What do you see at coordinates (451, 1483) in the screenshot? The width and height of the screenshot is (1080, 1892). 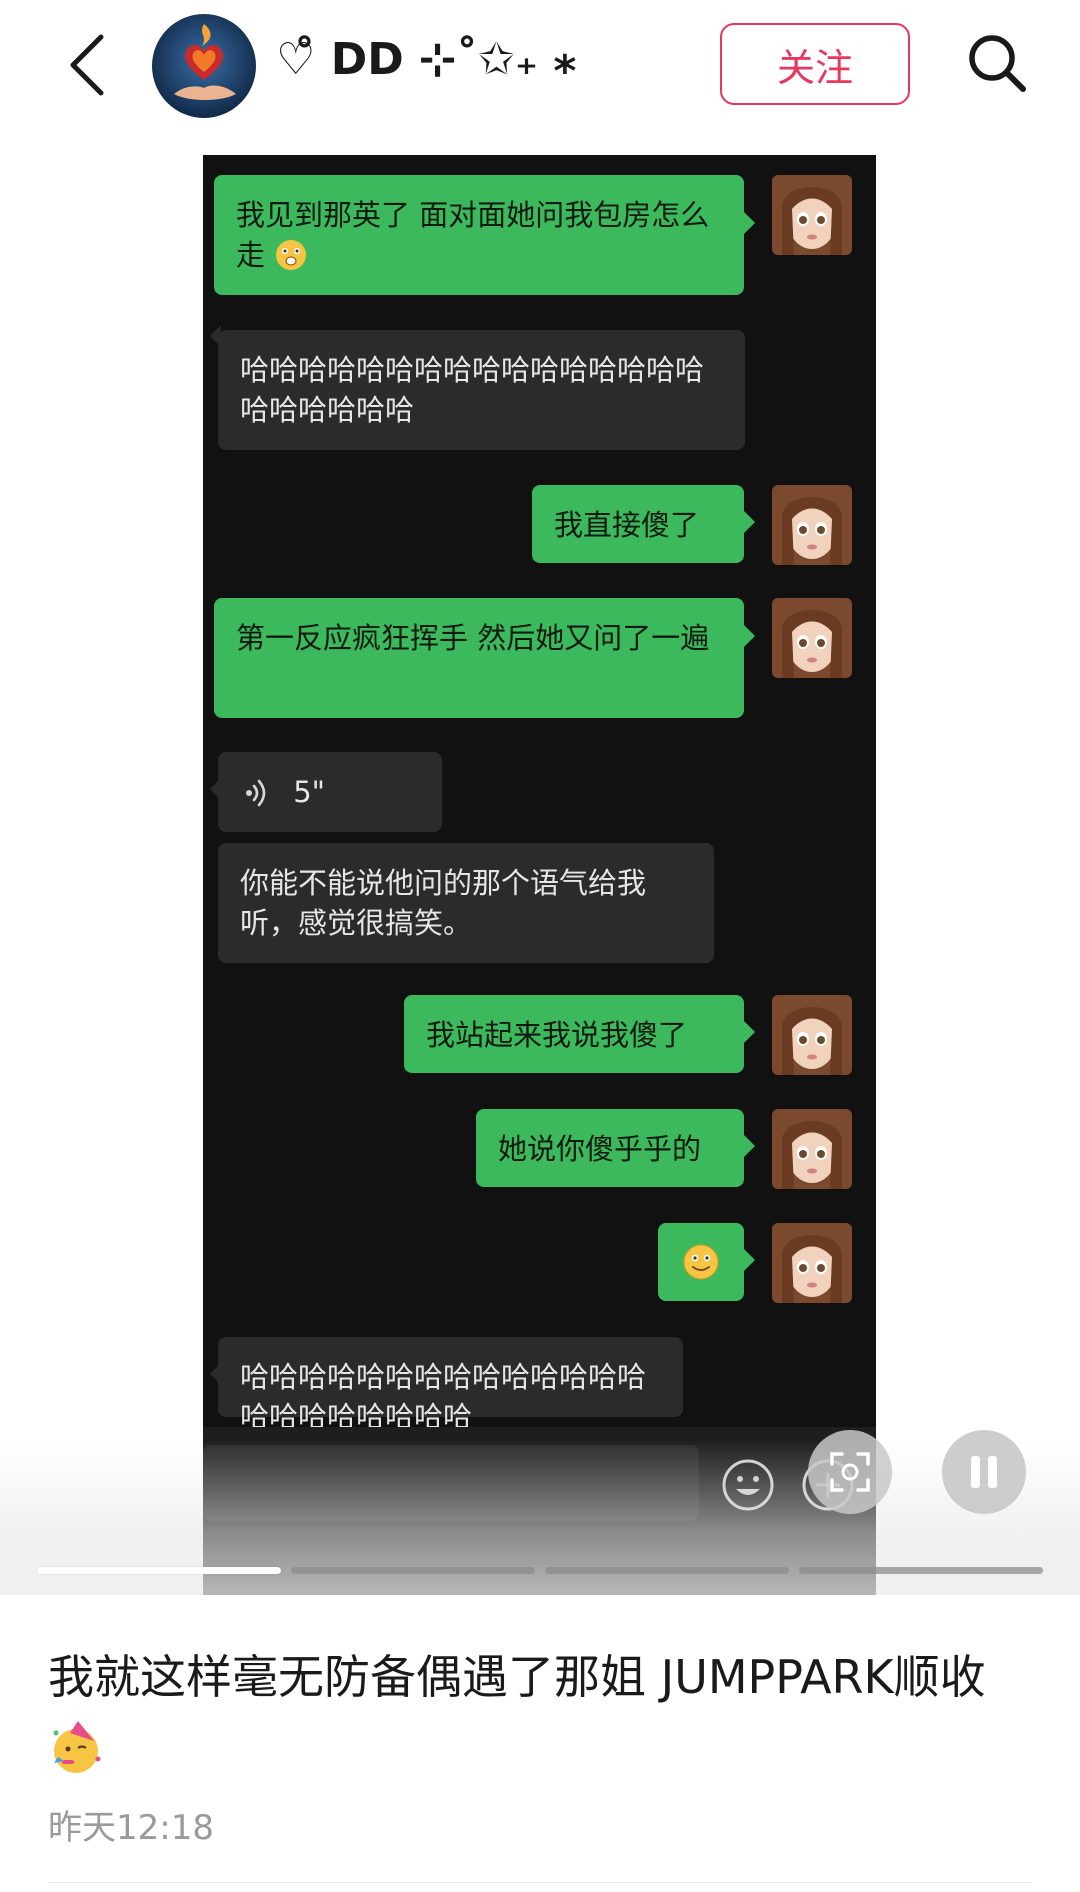 I see `chat-input-field` at bounding box center [451, 1483].